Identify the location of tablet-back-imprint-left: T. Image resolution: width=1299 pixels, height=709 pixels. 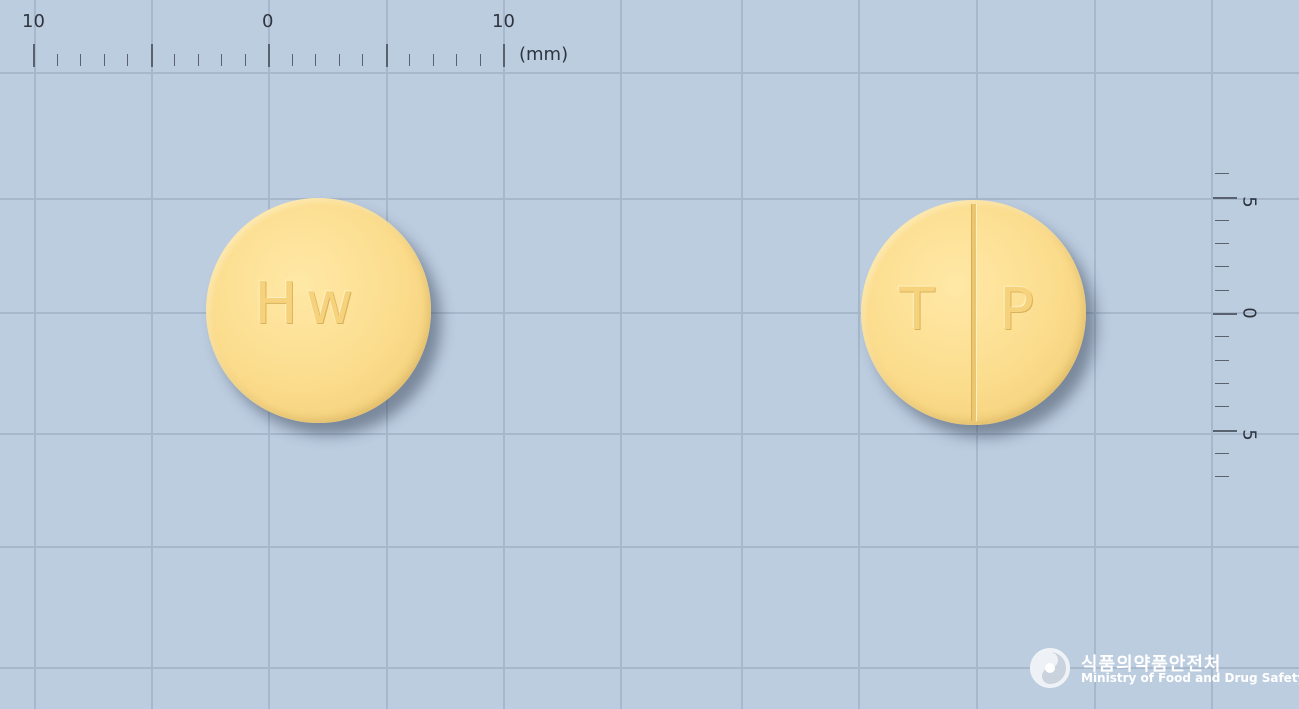
(921, 309).